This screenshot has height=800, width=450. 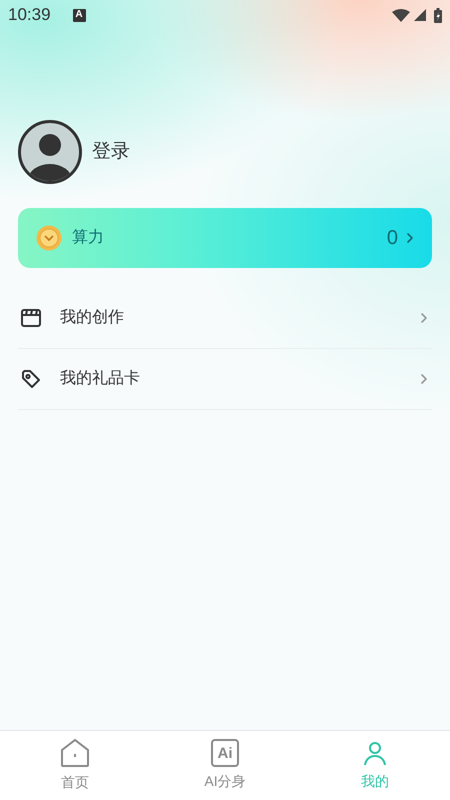 What do you see at coordinates (375, 753) in the screenshot?
I see `user-icon` at bounding box center [375, 753].